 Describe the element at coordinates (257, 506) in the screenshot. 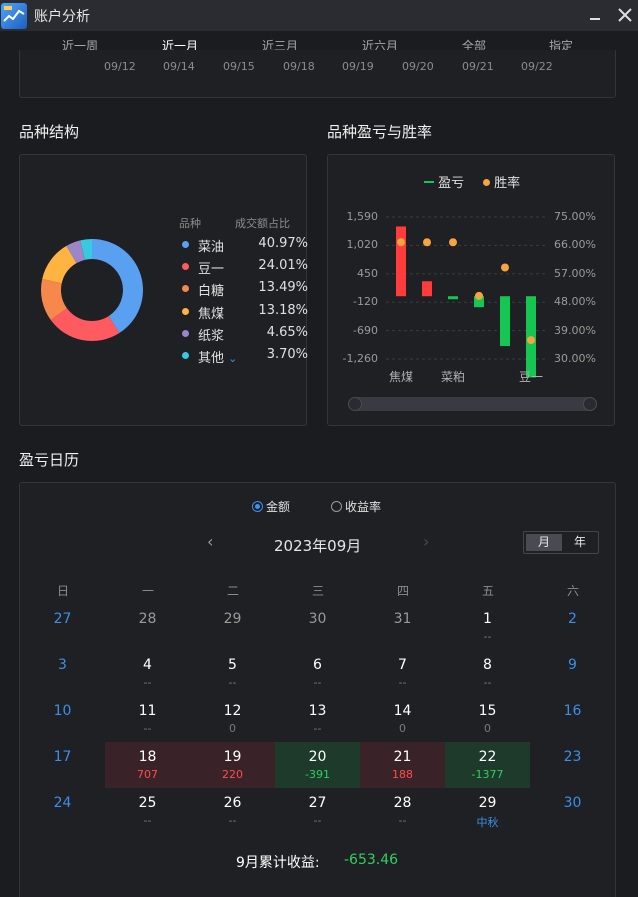

I see `radio-checked-icon` at that location.